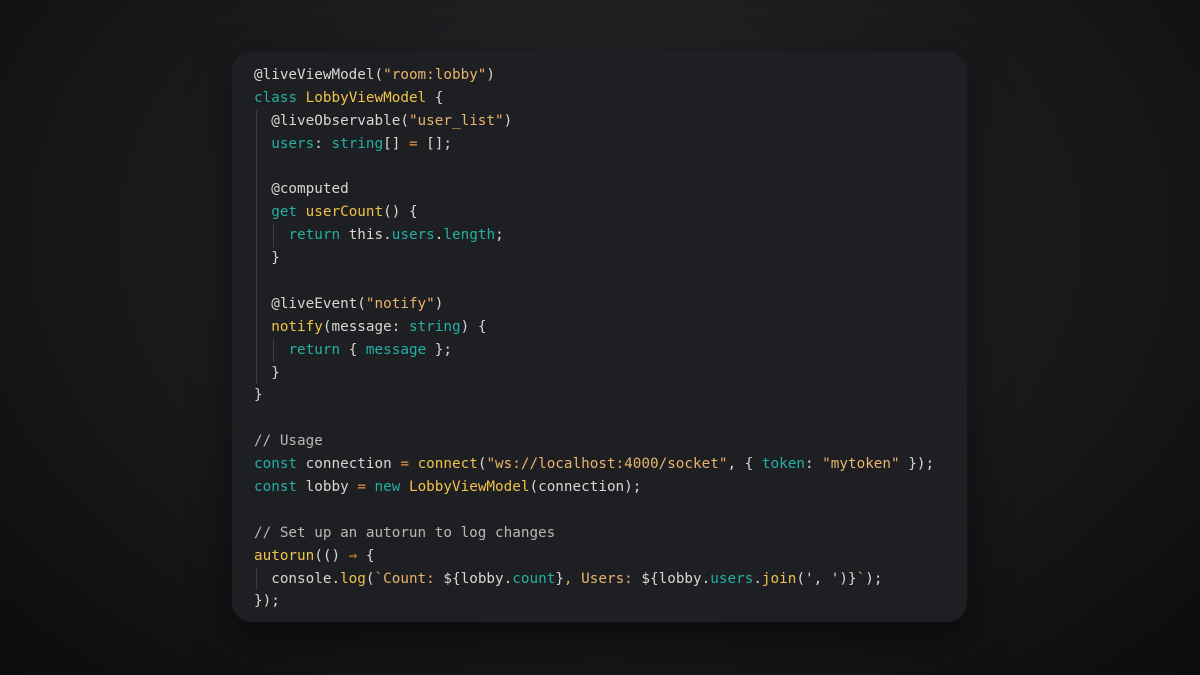 This screenshot has height=675, width=1200. What do you see at coordinates (594, 327) in the screenshot?
I see `code-line: notify(message: string) {` at bounding box center [594, 327].